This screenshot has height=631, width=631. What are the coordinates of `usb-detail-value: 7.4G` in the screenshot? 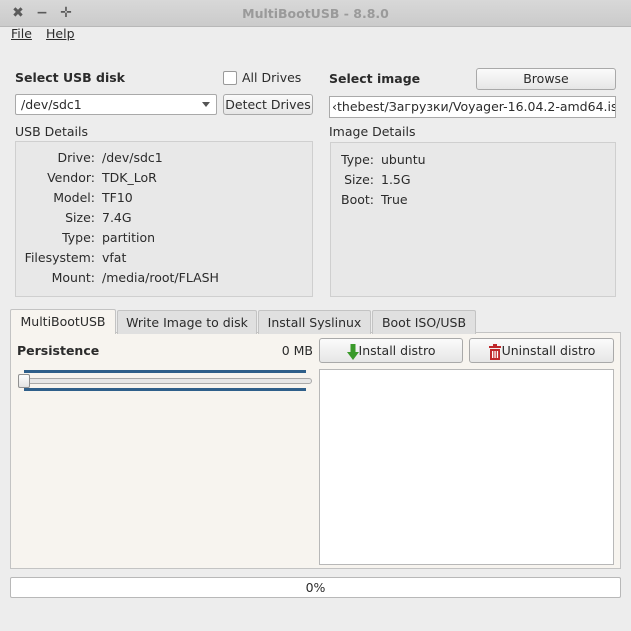 It's located at (117, 217).